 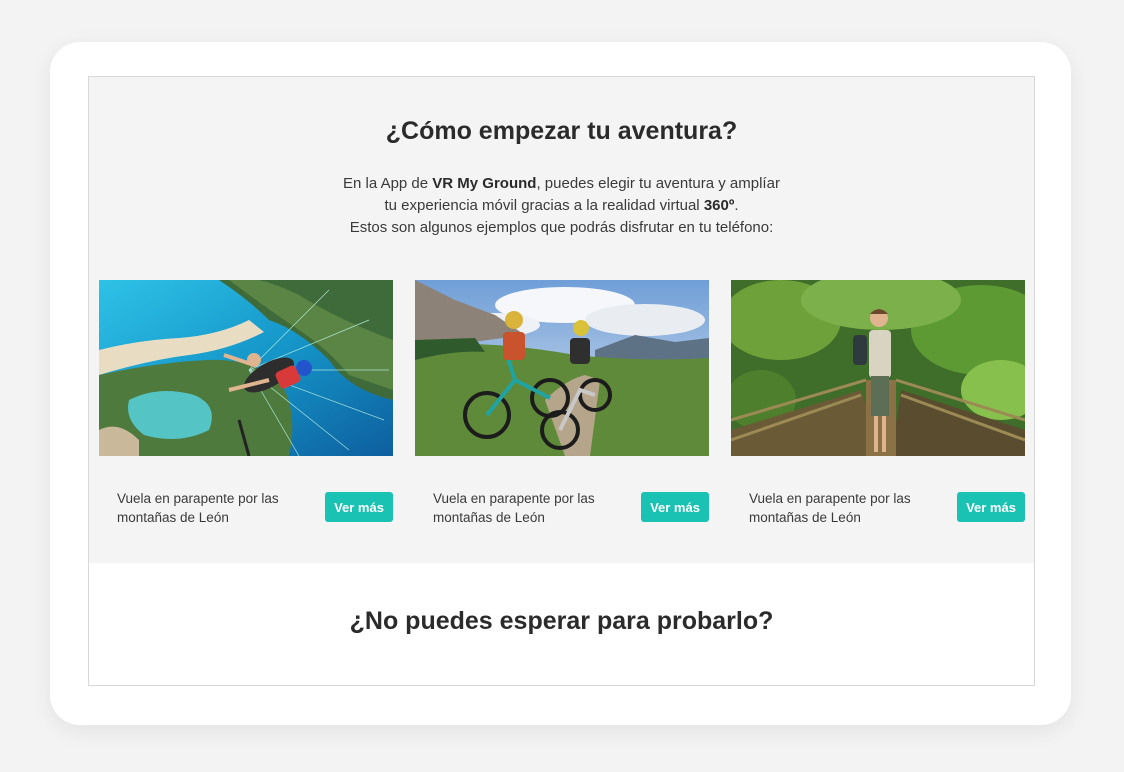 What do you see at coordinates (246, 368) in the screenshot?
I see `paragliding-photo` at bounding box center [246, 368].